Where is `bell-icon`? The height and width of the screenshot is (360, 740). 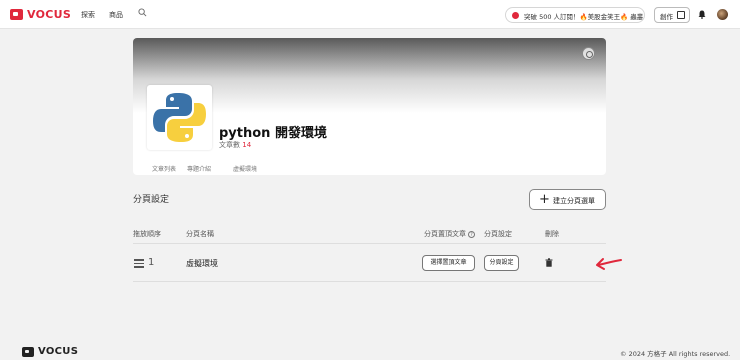 bell-icon is located at coordinates (702, 14).